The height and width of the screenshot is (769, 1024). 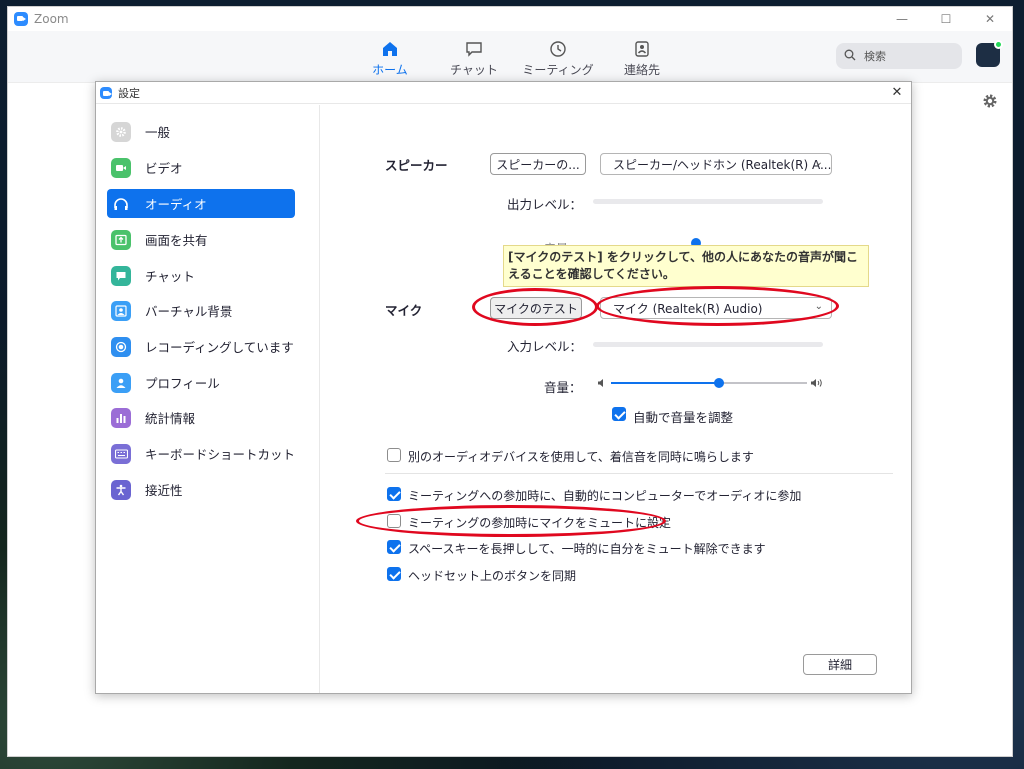 What do you see at coordinates (129, 93) in the screenshot?
I see `dialog-title: 設定` at bounding box center [129, 93].